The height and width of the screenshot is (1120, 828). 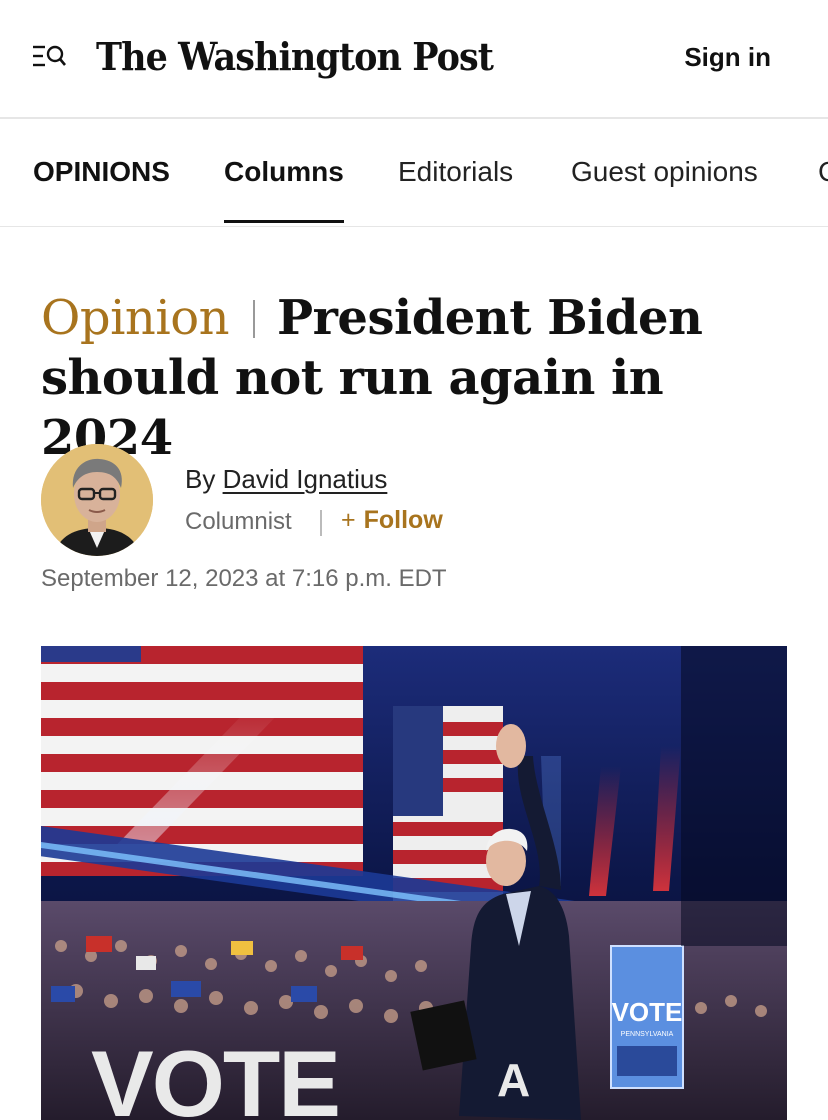 What do you see at coordinates (305, 479) in the screenshot?
I see `author-link: David Ignatius` at bounding box center [305, 479].